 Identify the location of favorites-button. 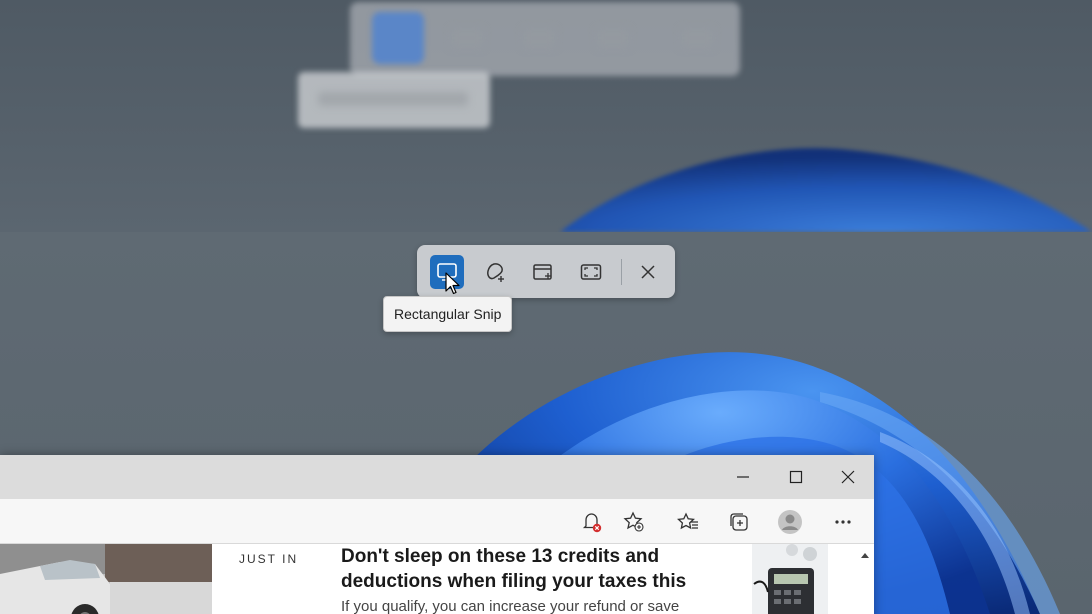
(688, 522).